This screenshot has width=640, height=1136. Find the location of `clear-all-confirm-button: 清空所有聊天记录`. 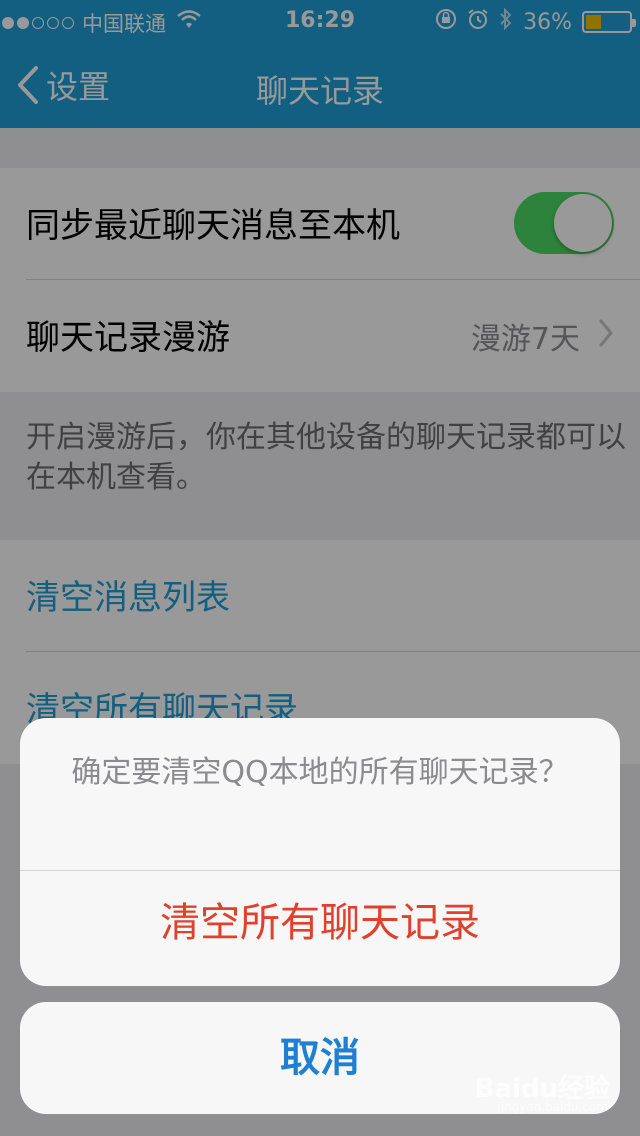

clear-all-confirm-button: 清空所有聊天记录 is located at coordinates (320, 919).